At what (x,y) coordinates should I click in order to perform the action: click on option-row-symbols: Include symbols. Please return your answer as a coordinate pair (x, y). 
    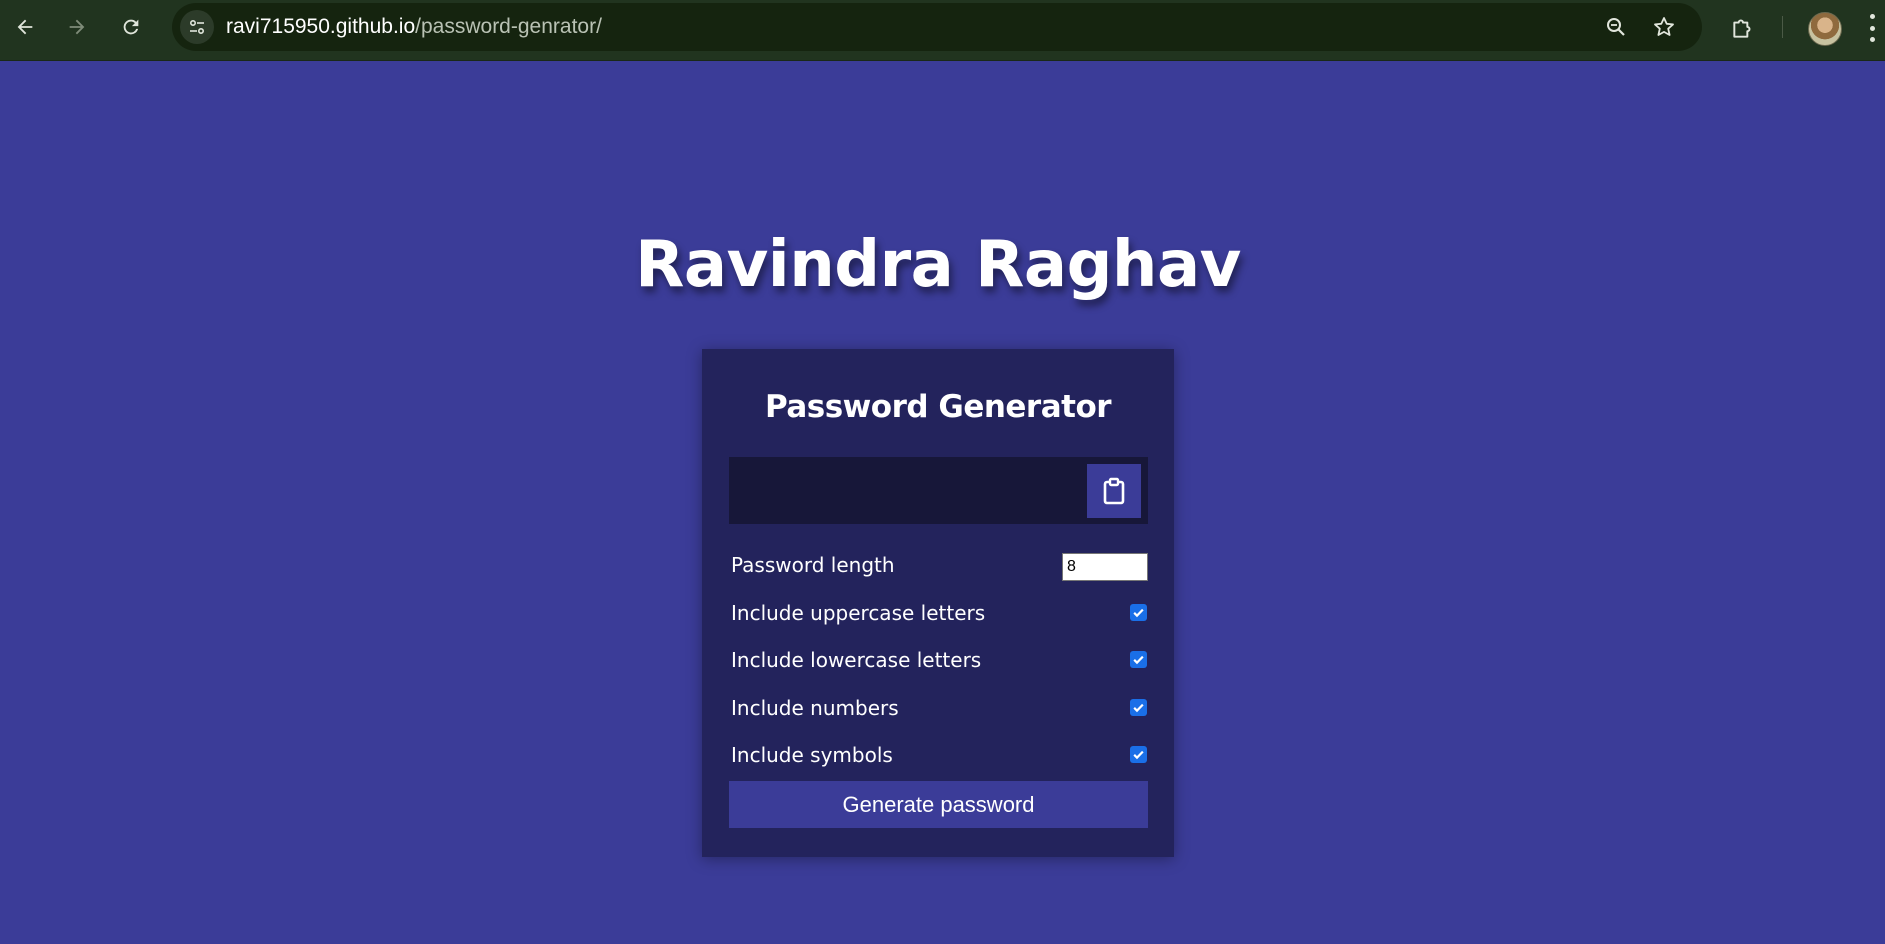
    Looking at the image, I should click on (938, 755).